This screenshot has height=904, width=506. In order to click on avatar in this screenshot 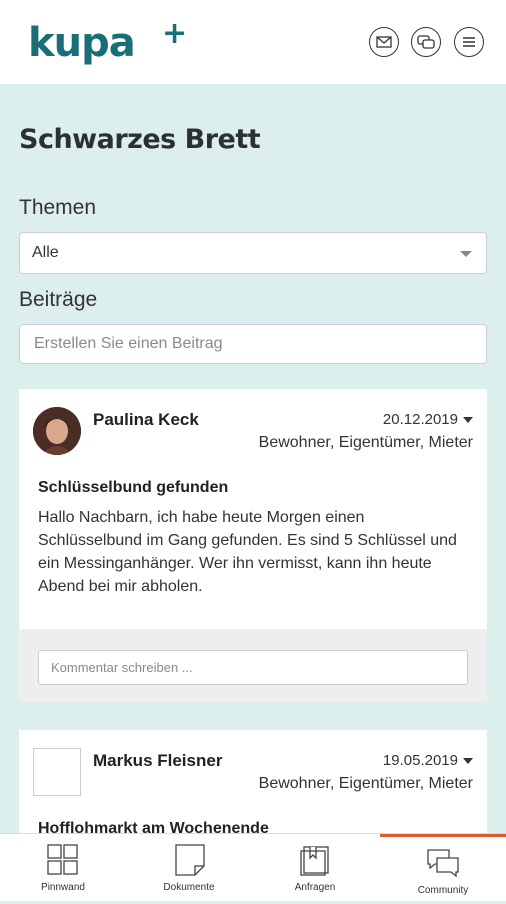, I will do `click(57, 431)`.